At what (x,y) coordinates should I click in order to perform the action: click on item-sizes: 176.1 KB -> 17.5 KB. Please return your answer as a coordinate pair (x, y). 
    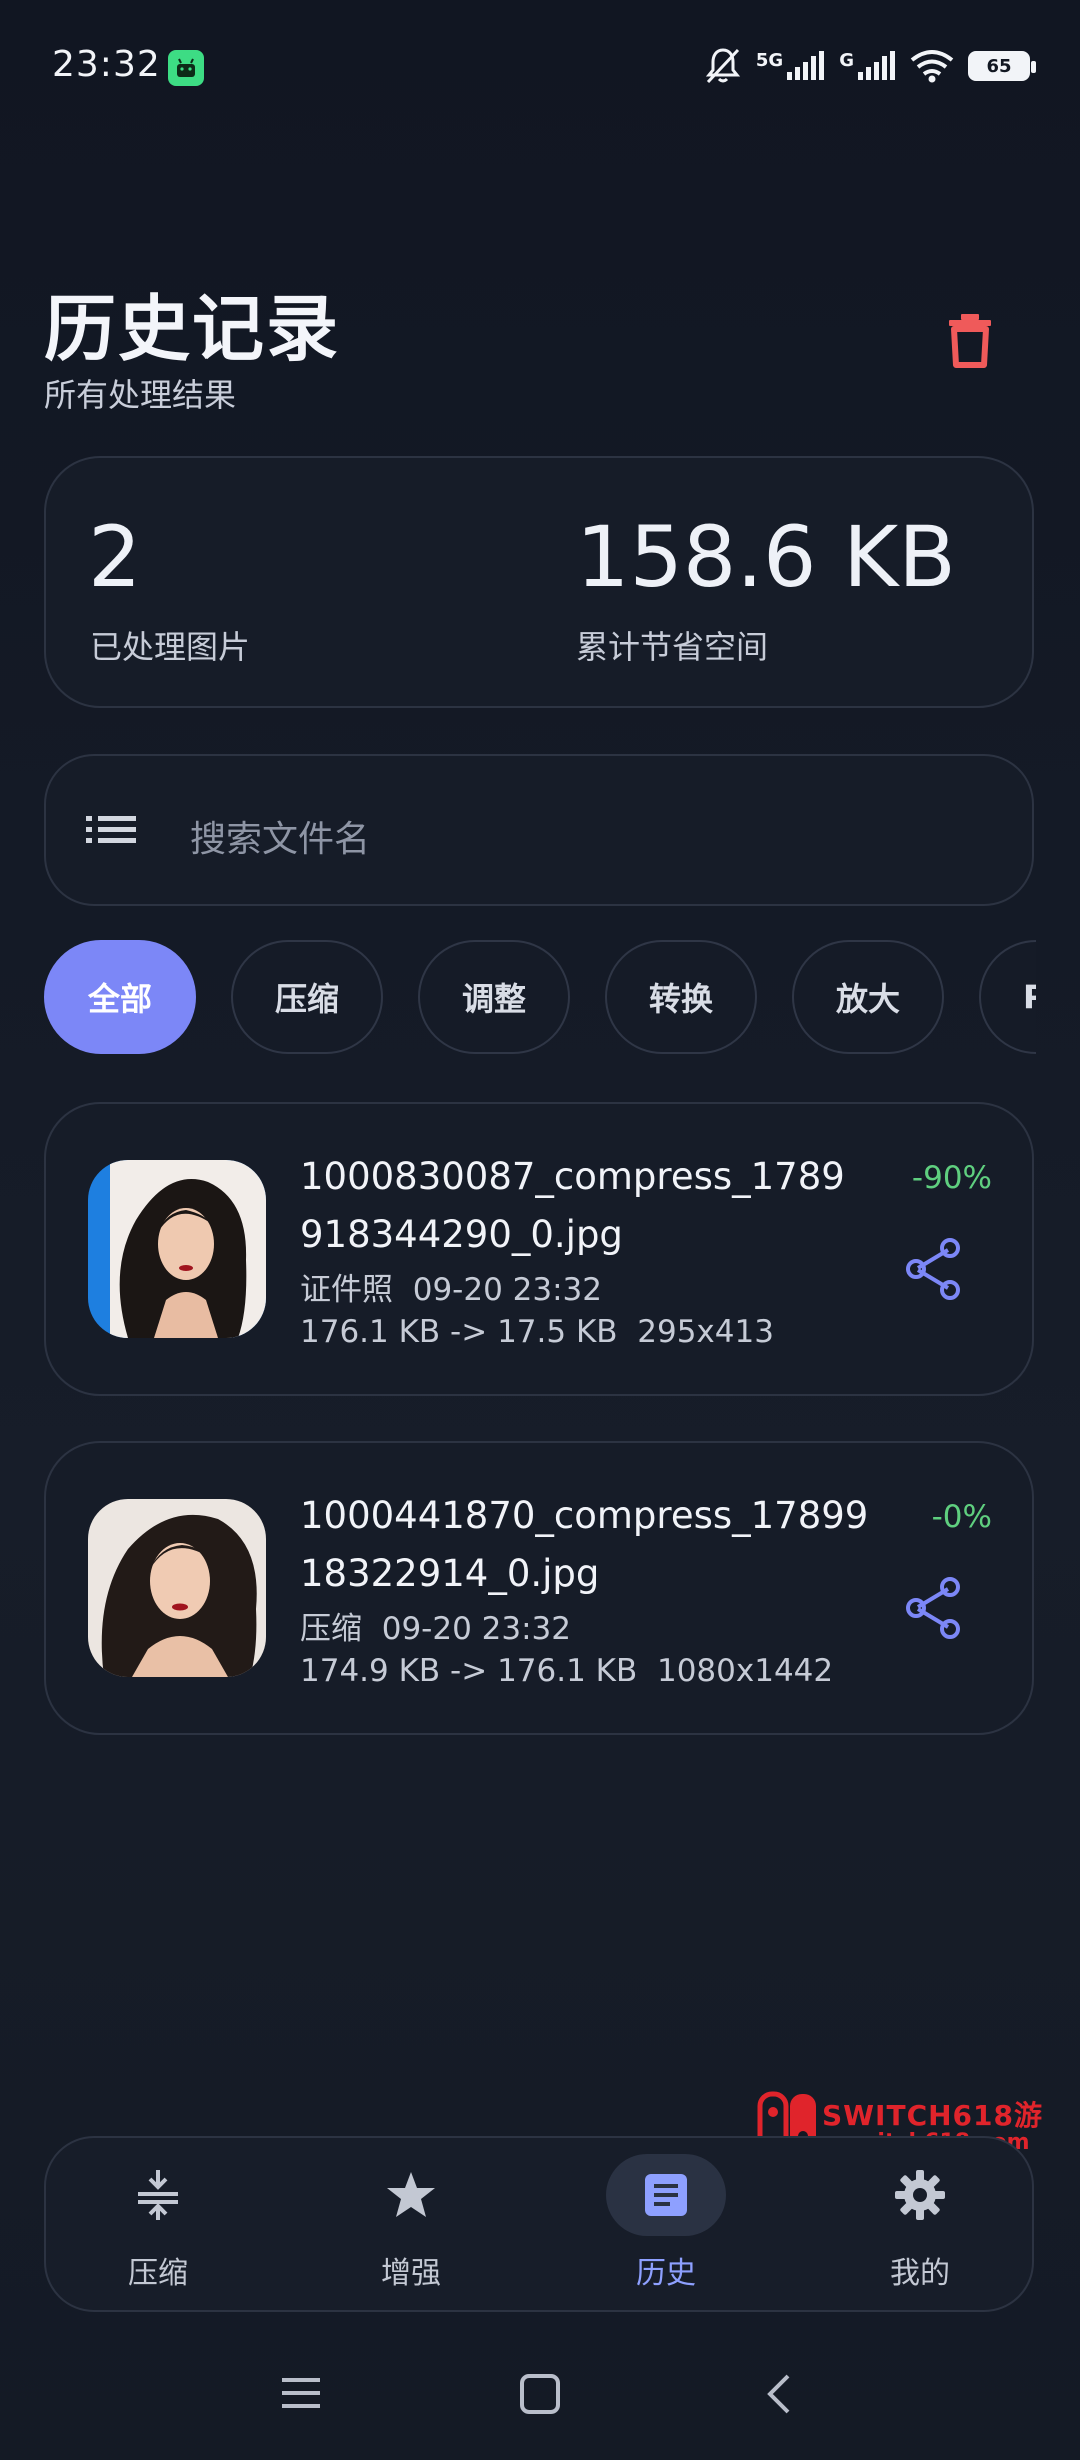
    Looking at the image, I should click on (459, 1332).